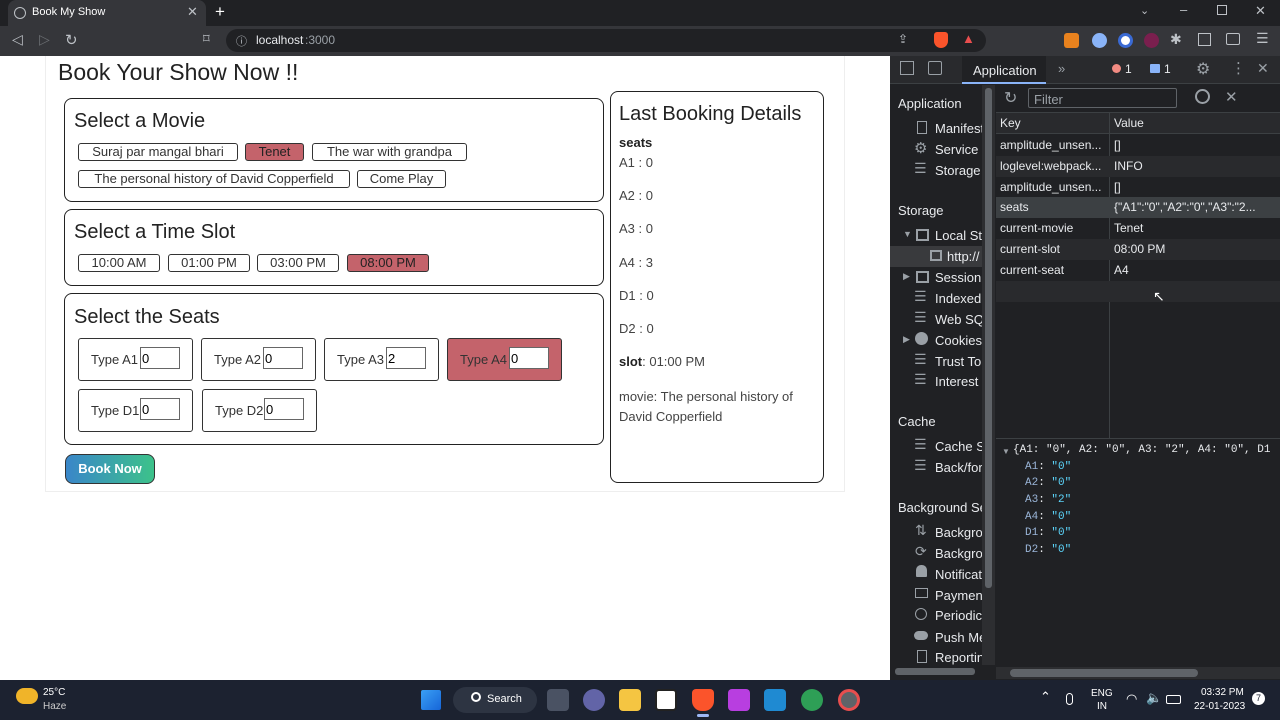  I want to click on intellij-icon, so click(739, 700).